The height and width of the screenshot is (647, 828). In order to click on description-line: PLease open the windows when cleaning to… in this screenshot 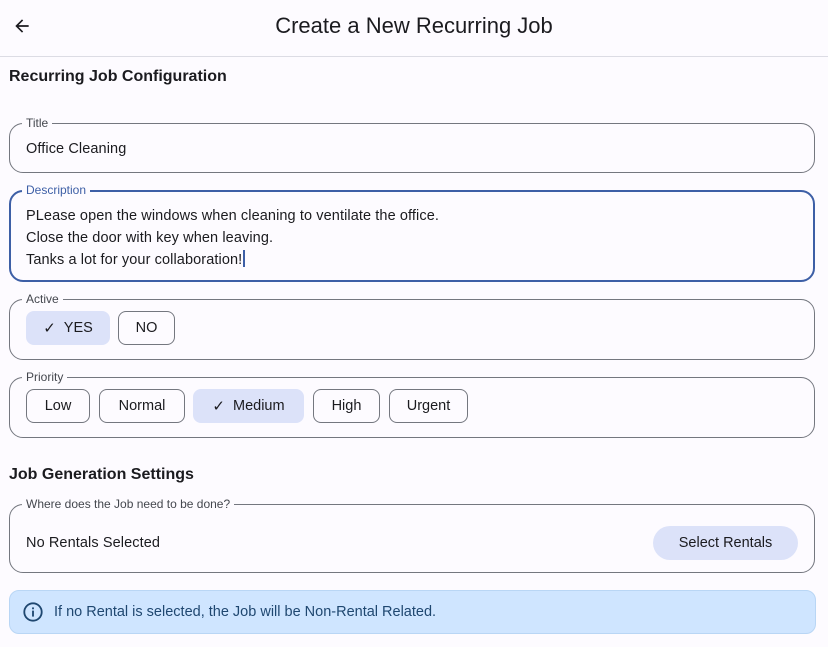, I will do `click(233, 216)`.